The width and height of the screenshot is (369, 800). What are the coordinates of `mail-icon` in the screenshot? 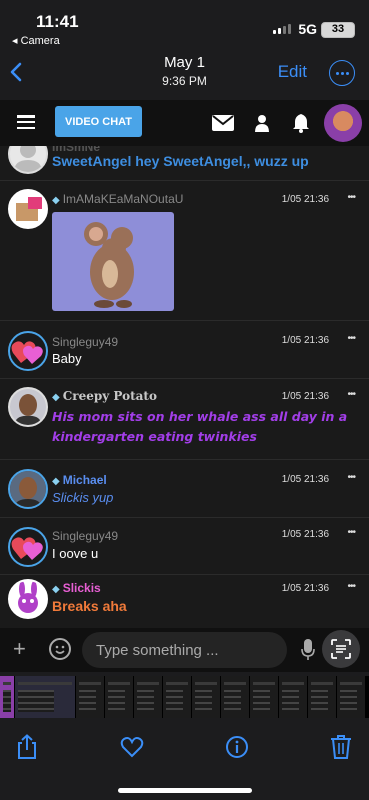 It's located at (223, 123).